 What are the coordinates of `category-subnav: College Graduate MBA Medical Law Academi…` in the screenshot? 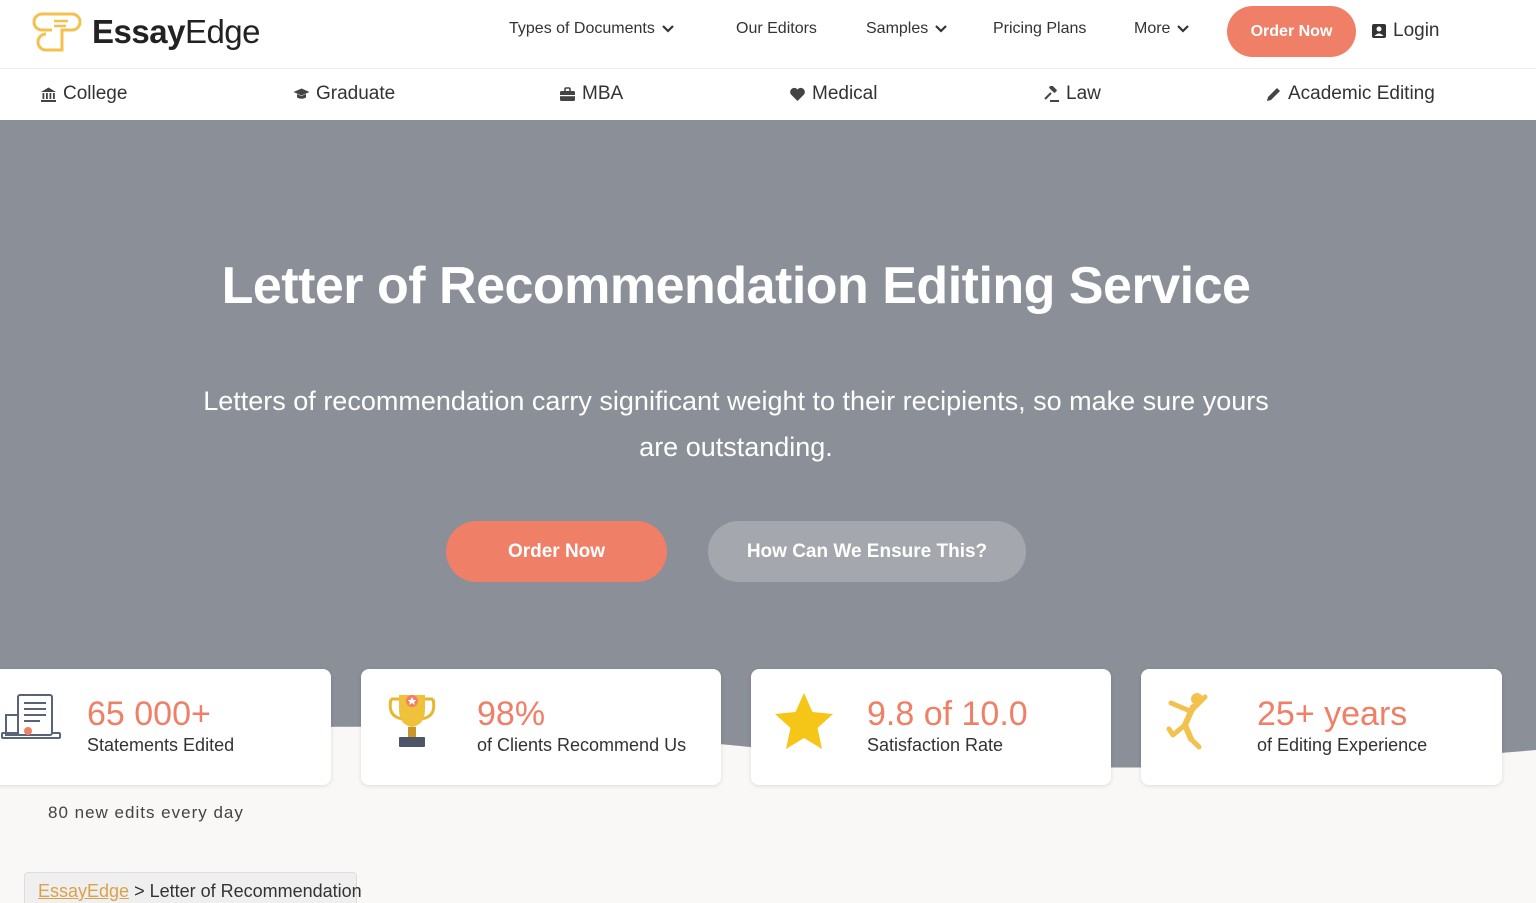 It's located at (768, 94).